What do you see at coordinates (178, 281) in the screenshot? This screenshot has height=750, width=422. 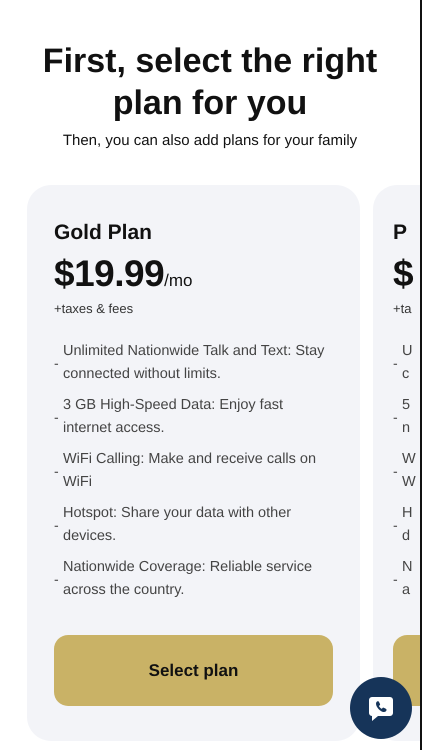 I see `price-period: /mo` at bounding box center [178, 281].